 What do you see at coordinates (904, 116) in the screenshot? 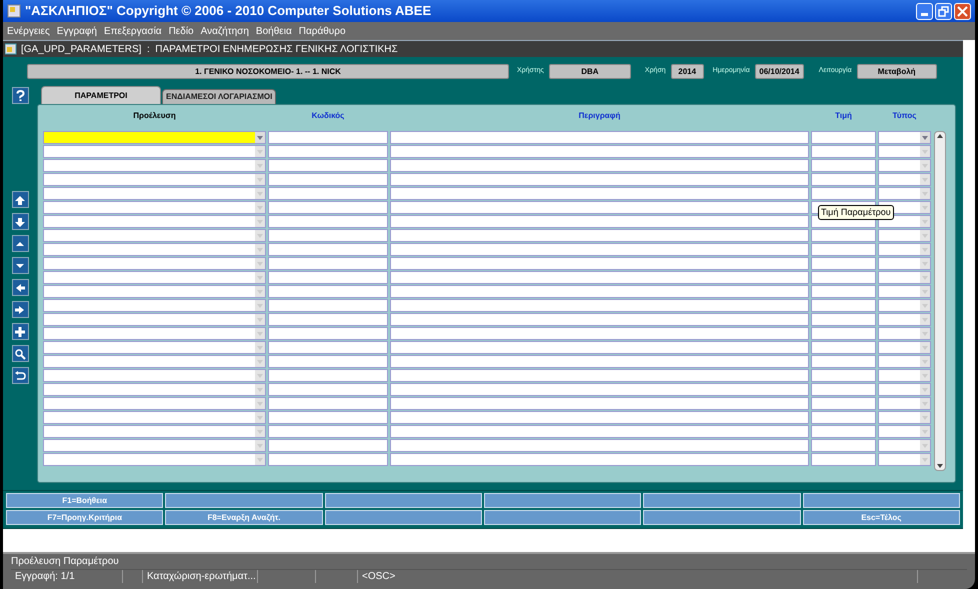
I see `column-header: Τύπος` at bounding box center [904, 116].